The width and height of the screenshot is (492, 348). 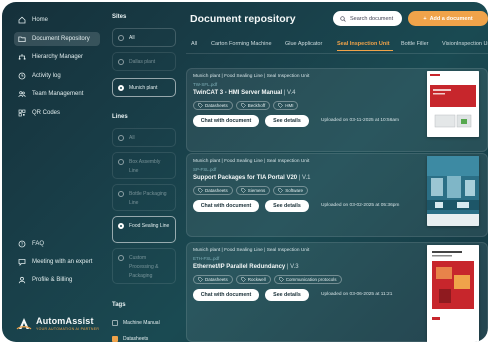 I want to click on nav-profile-billing: Profile & Billing, so click(x=57, y=280).